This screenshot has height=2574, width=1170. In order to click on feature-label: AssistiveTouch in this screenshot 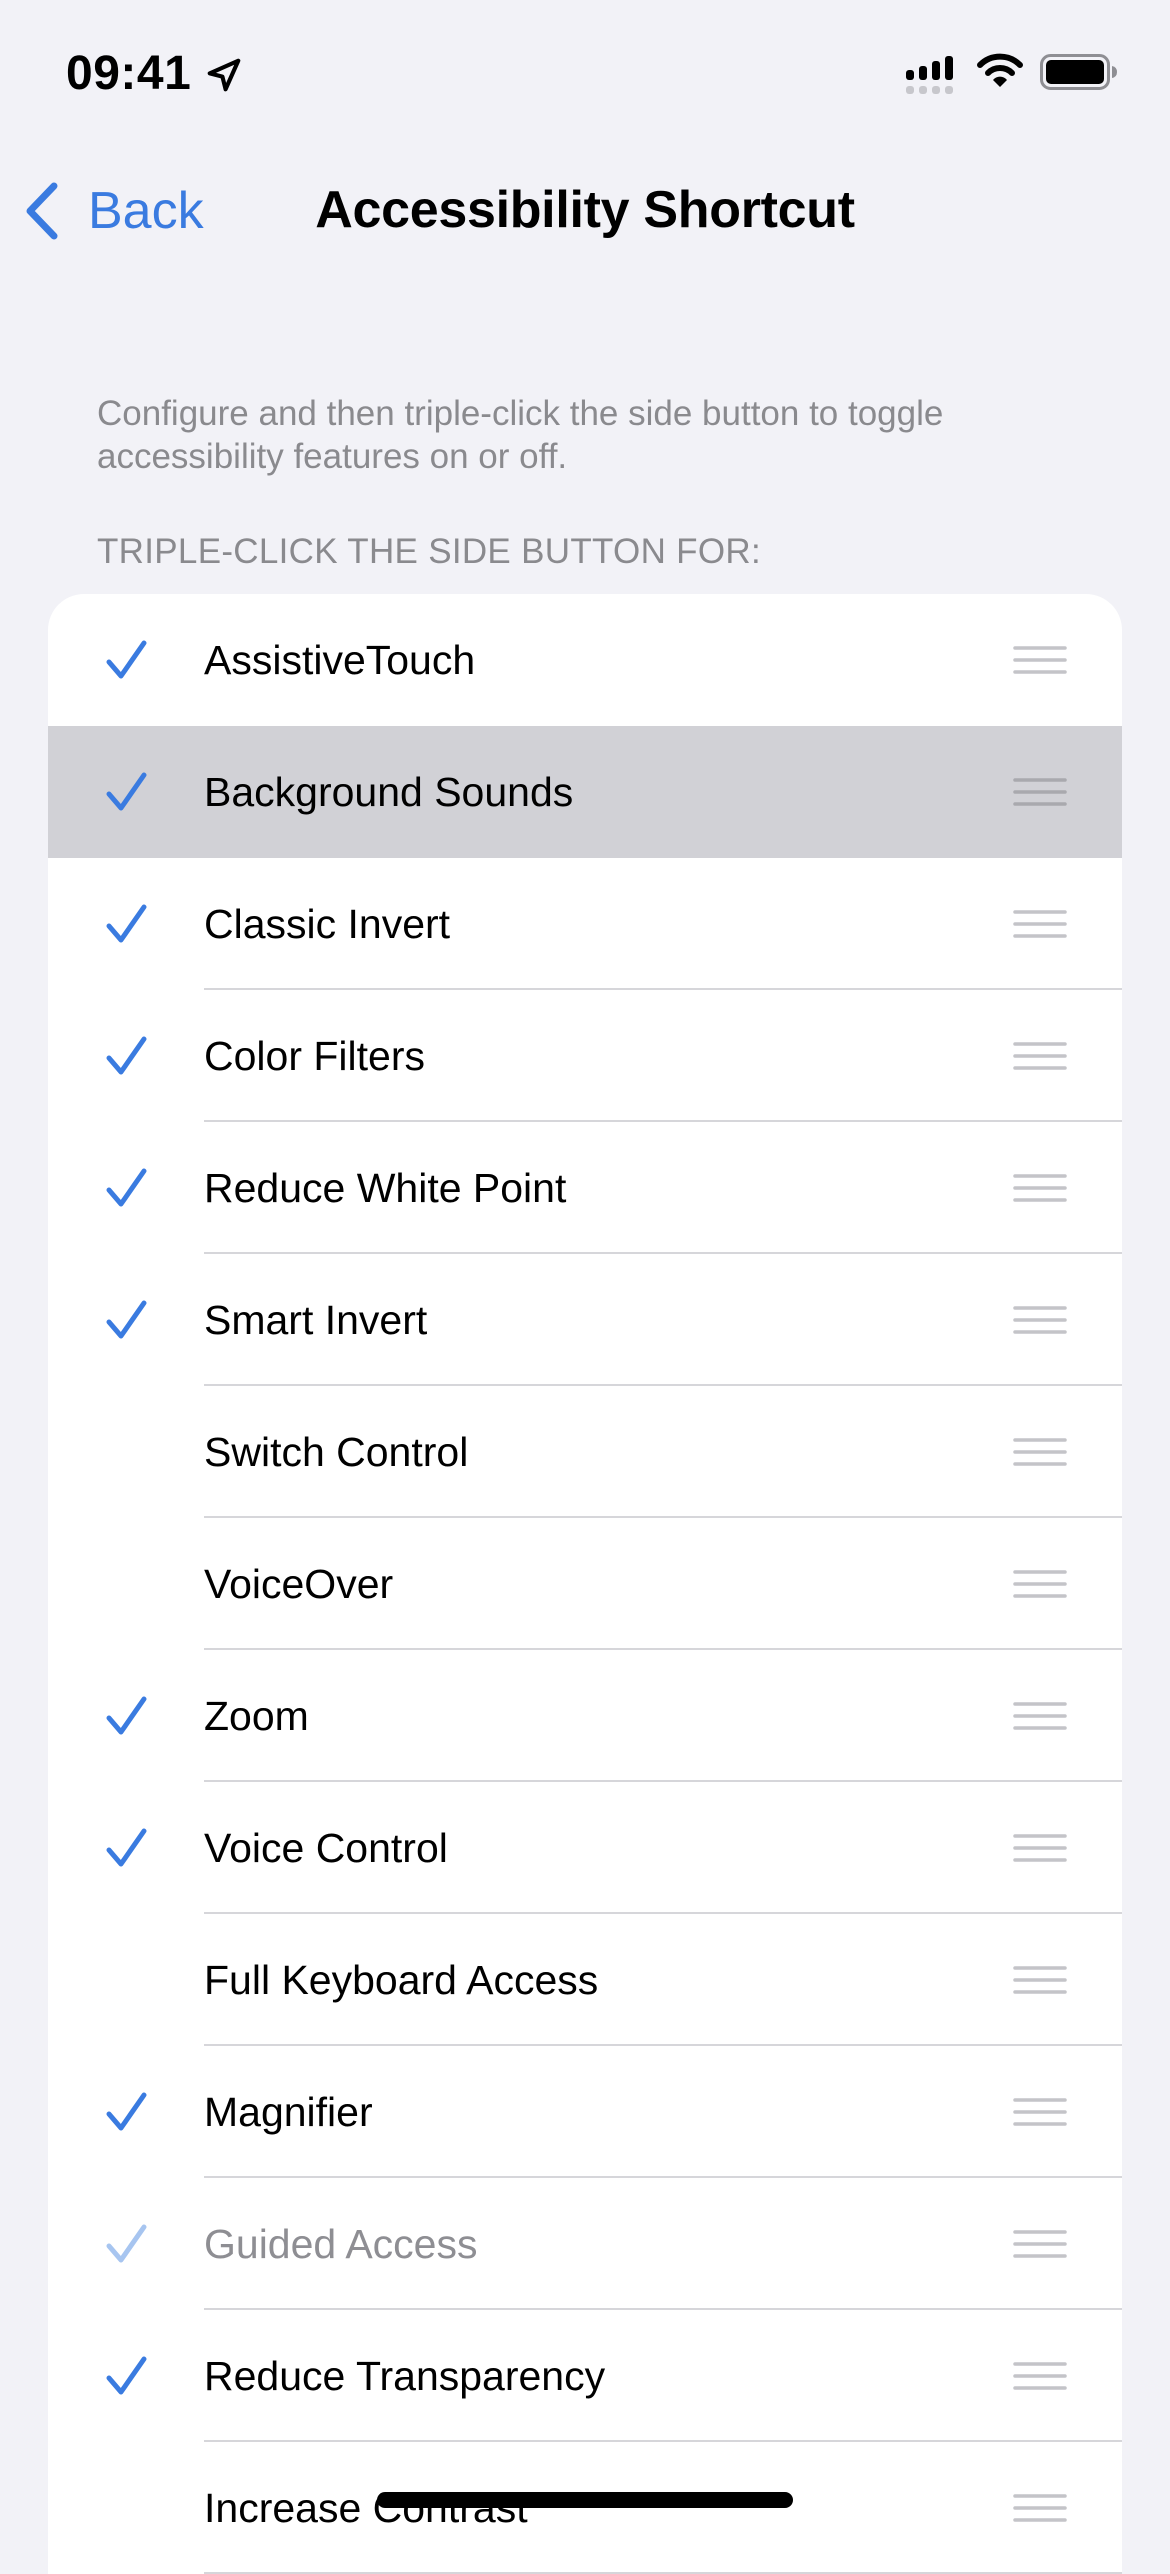, I will do `click(340, 659)`.